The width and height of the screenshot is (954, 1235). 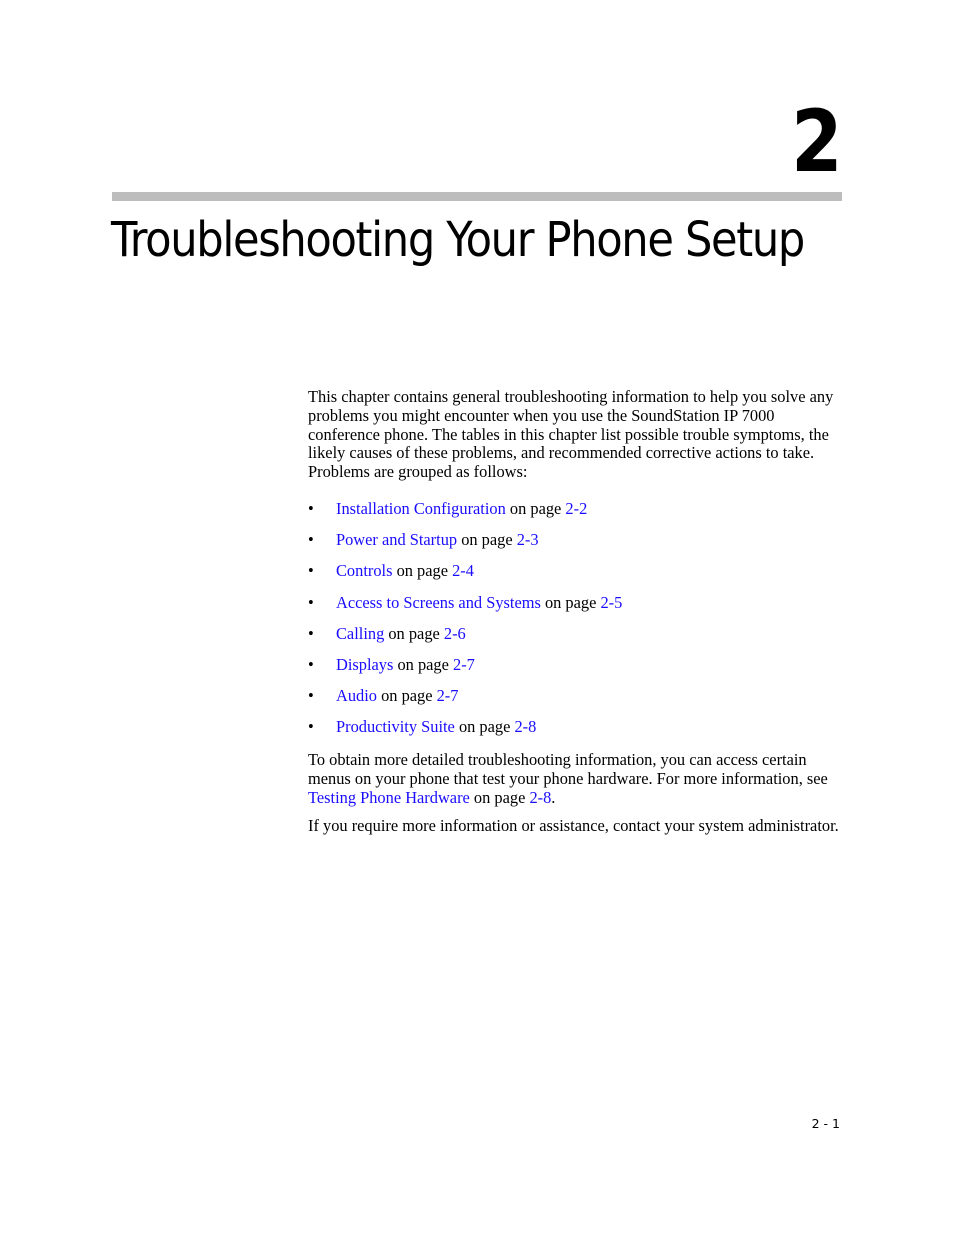 I want to click on page-number: 2 - 1, so click(x=825, y=1123).